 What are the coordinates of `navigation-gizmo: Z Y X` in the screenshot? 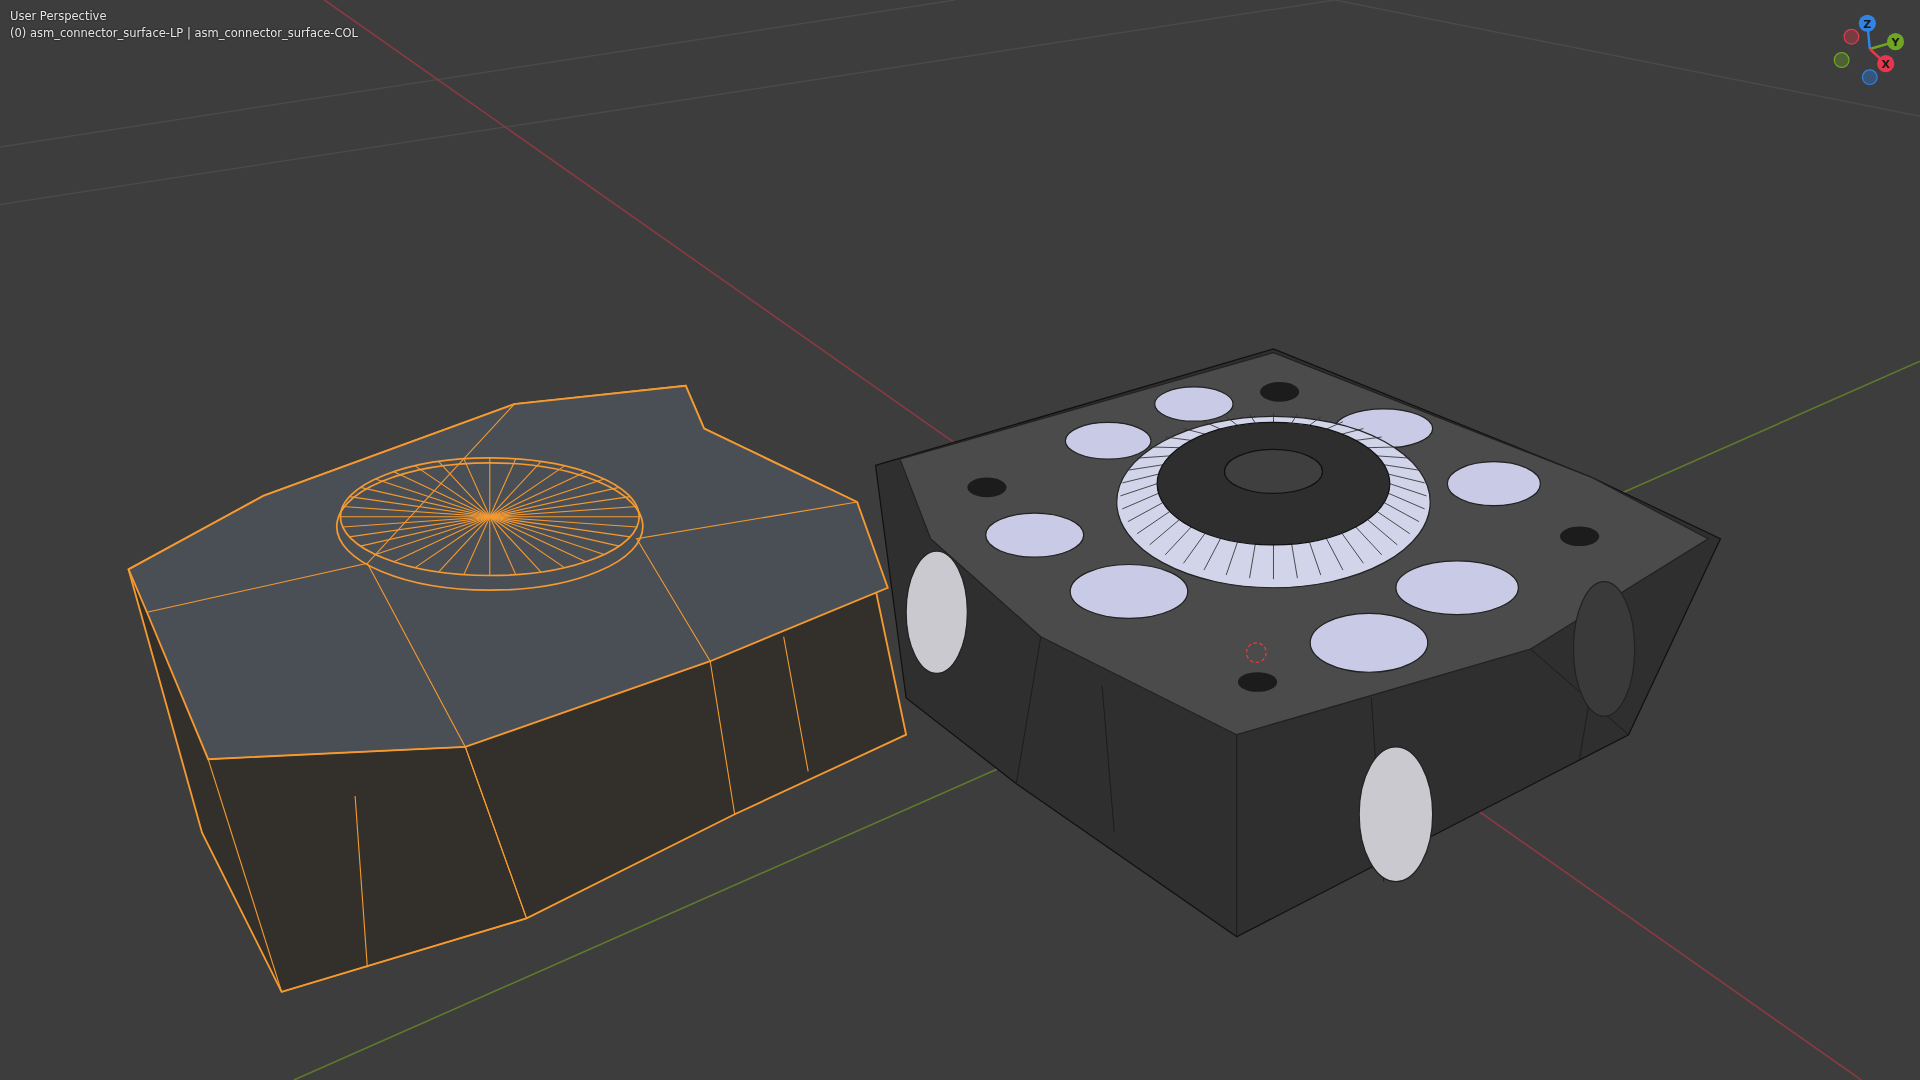 It's located at (1869, 50).